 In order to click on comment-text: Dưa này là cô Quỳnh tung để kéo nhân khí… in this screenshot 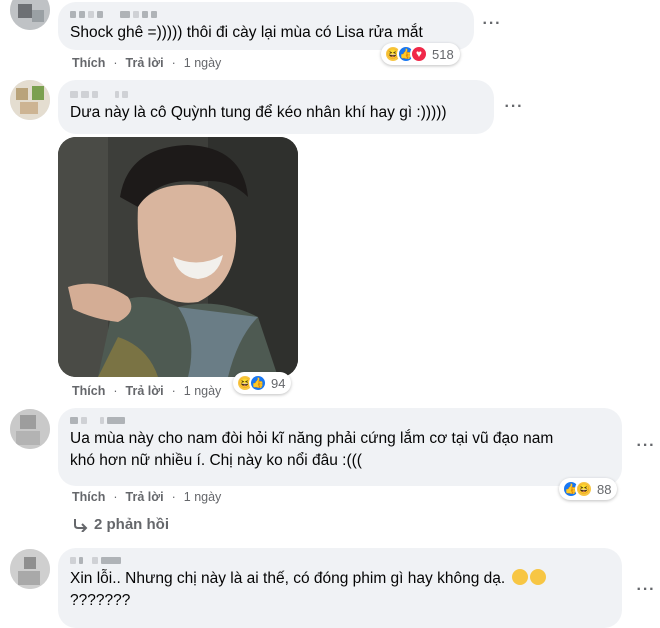, I will do `click(258, 112)`.